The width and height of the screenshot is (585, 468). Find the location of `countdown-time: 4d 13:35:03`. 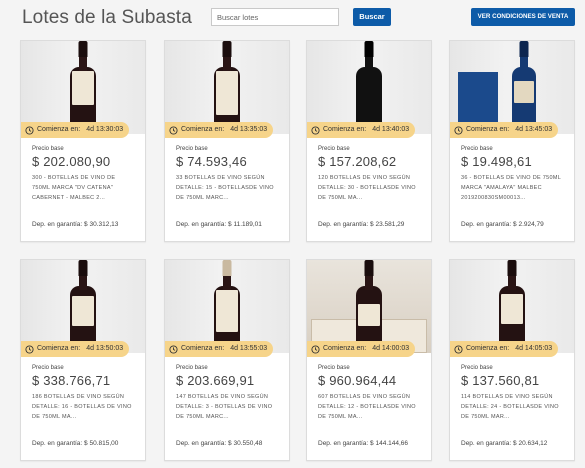

countdown-time: 4d 13:35:03 is located at coordinates (249, 129).